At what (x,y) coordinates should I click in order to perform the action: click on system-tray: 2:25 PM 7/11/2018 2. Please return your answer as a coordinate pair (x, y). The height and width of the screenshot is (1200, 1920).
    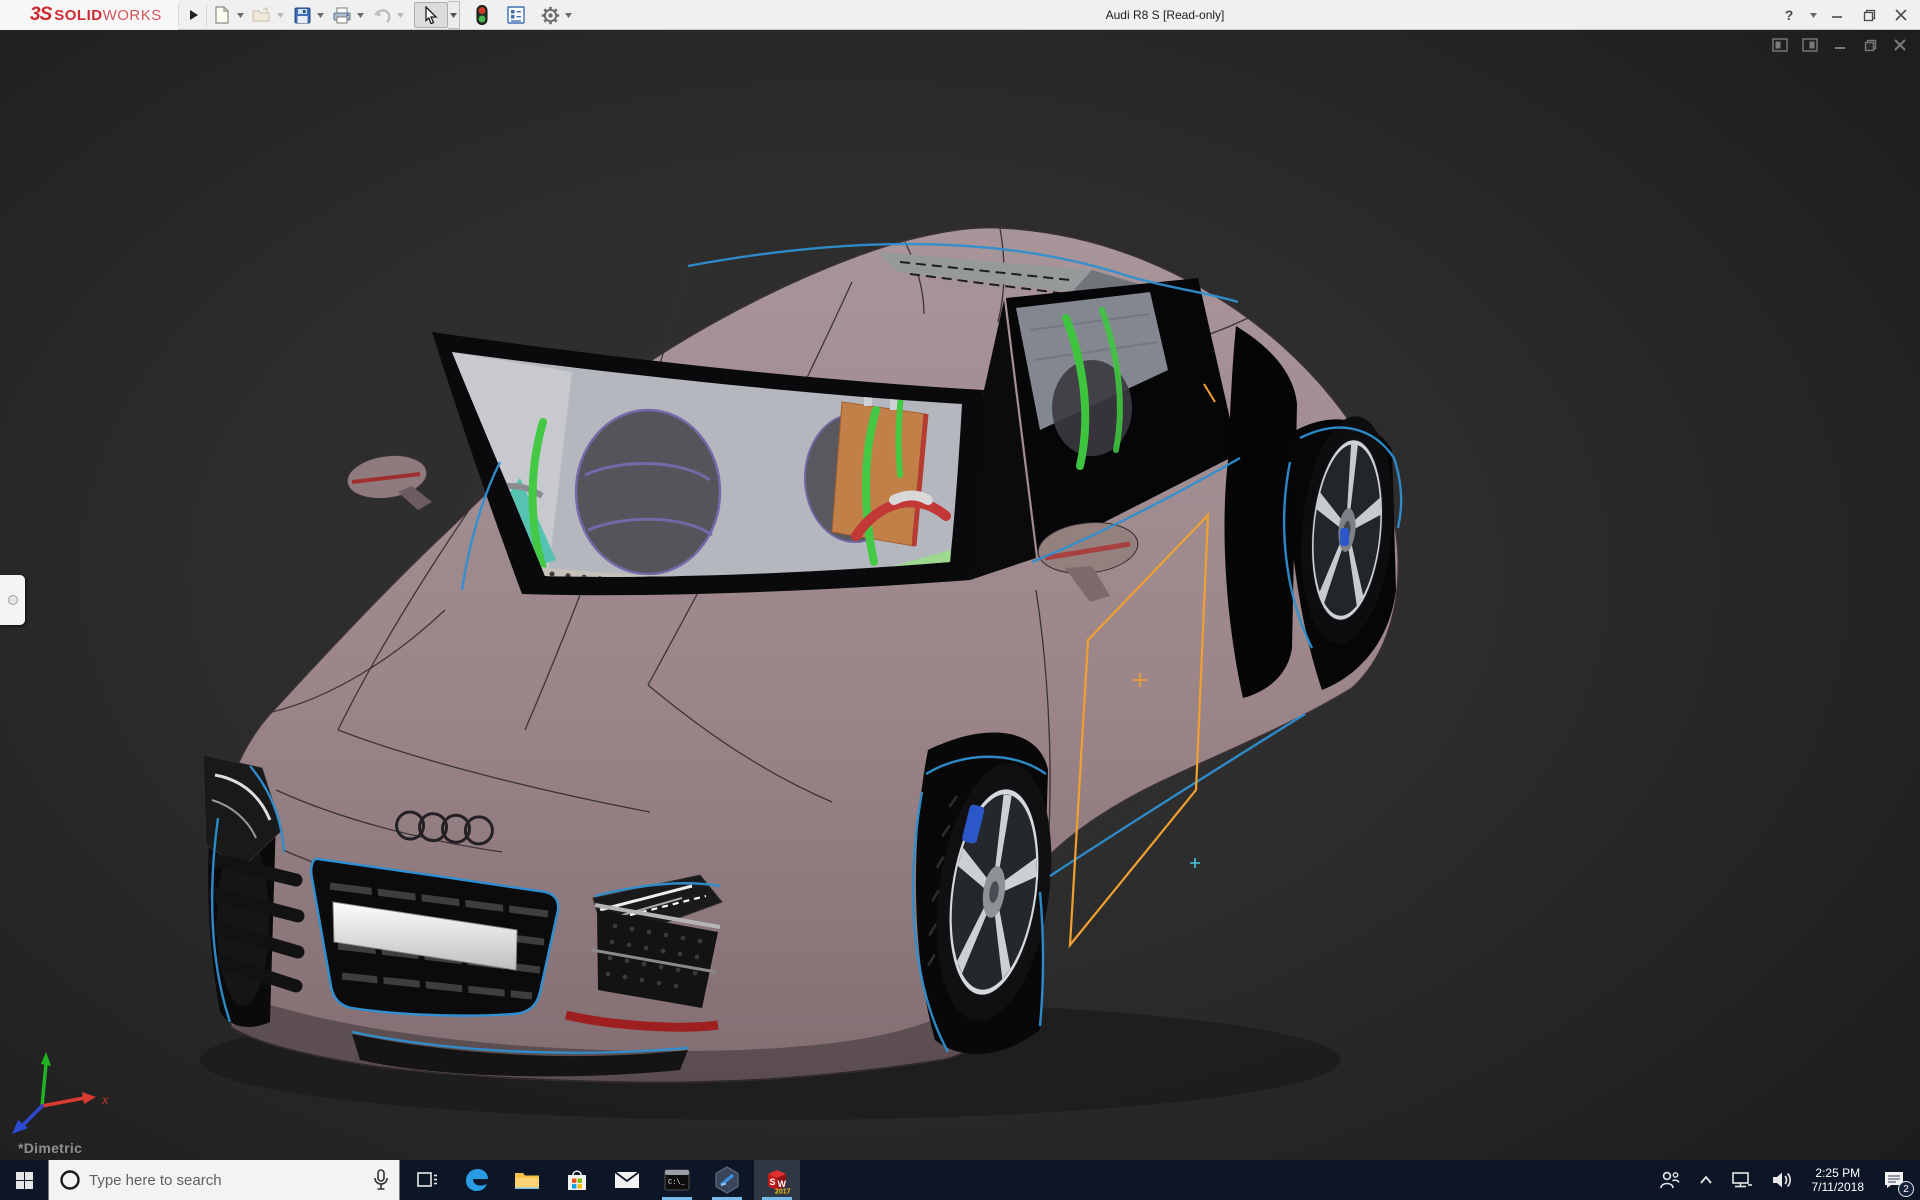
    Looking at the image, I should click on (1786, 1180).